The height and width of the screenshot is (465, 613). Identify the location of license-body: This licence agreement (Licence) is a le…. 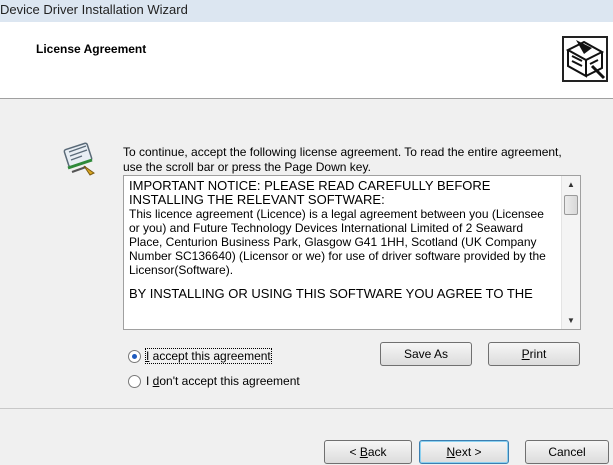
(337, 242).